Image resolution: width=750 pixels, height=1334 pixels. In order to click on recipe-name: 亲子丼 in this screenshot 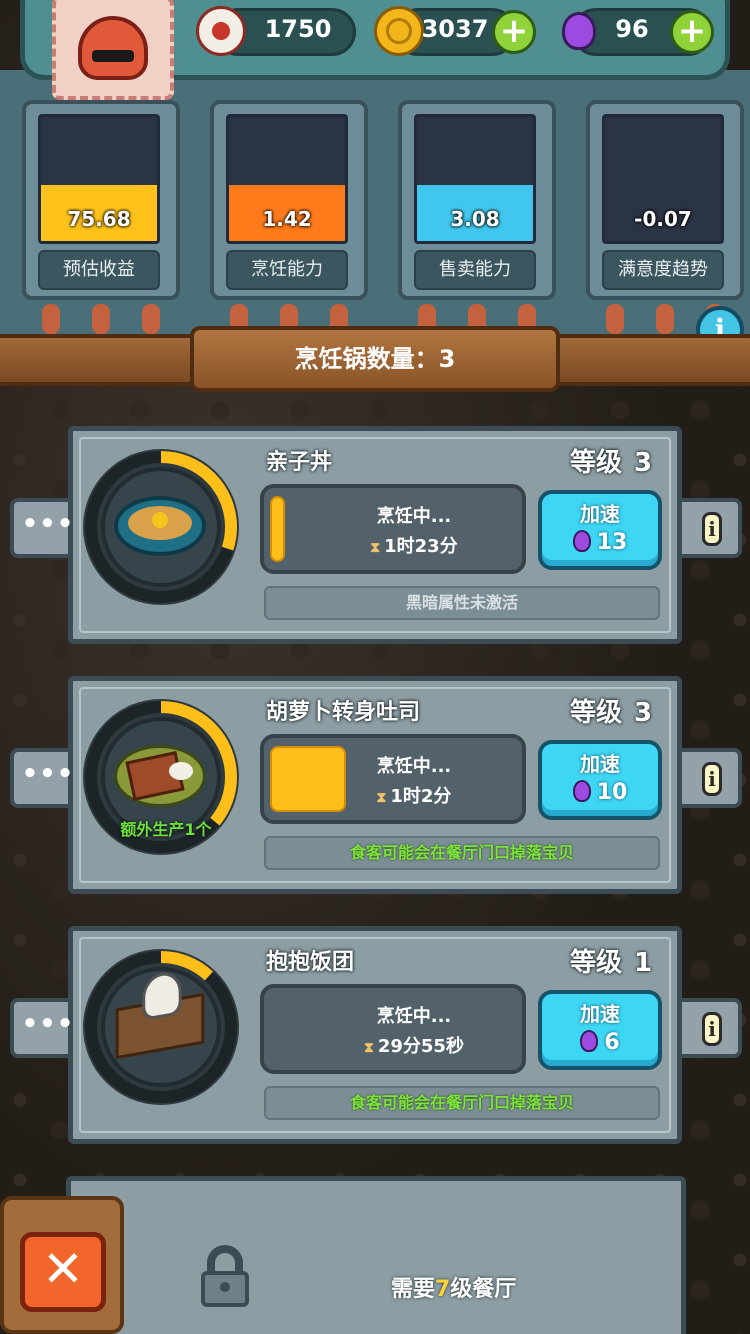, I will do `click(299, 462)`.